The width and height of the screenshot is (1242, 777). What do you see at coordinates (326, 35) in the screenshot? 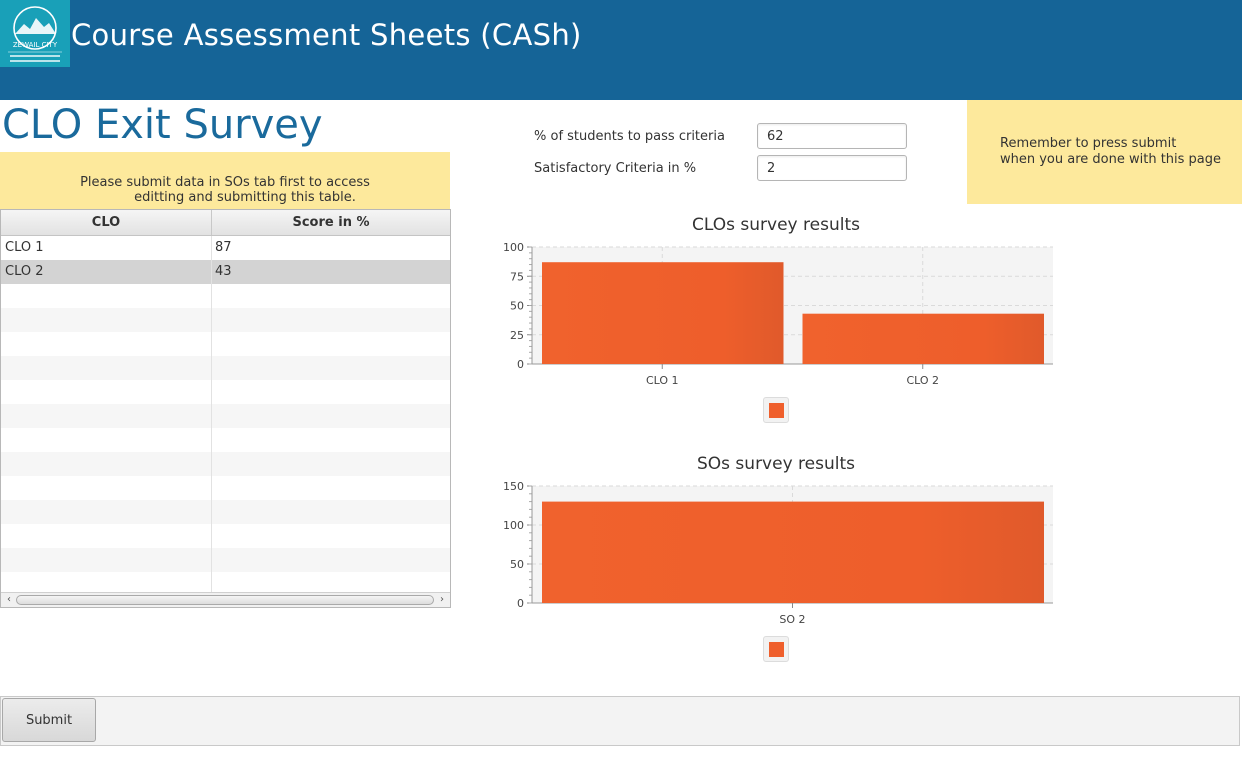
I see `app-title: Course Assessment Sheets (CASh)` at bounding box center [326, 35].